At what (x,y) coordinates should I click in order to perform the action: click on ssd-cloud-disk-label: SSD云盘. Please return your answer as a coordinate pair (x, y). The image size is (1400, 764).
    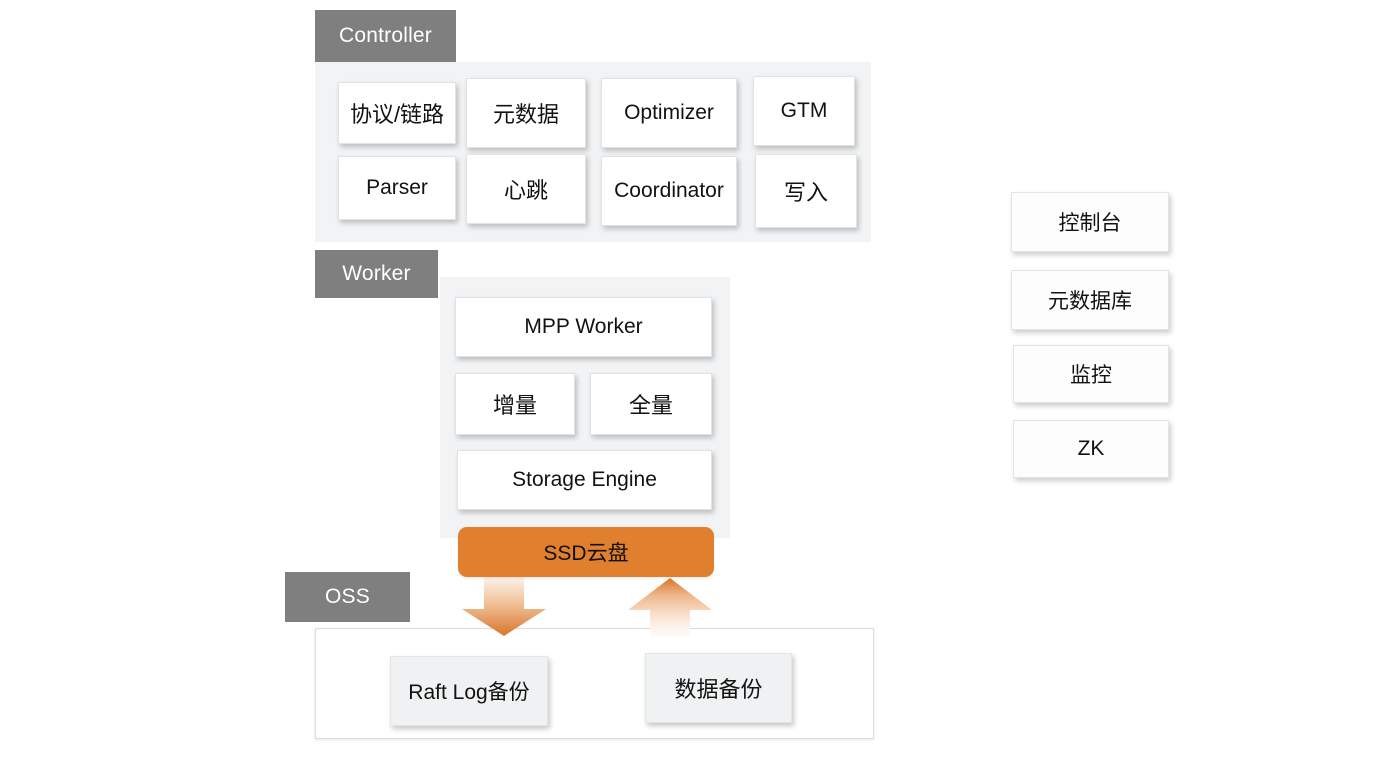
    Looking at the image, I should click on (586, 553).